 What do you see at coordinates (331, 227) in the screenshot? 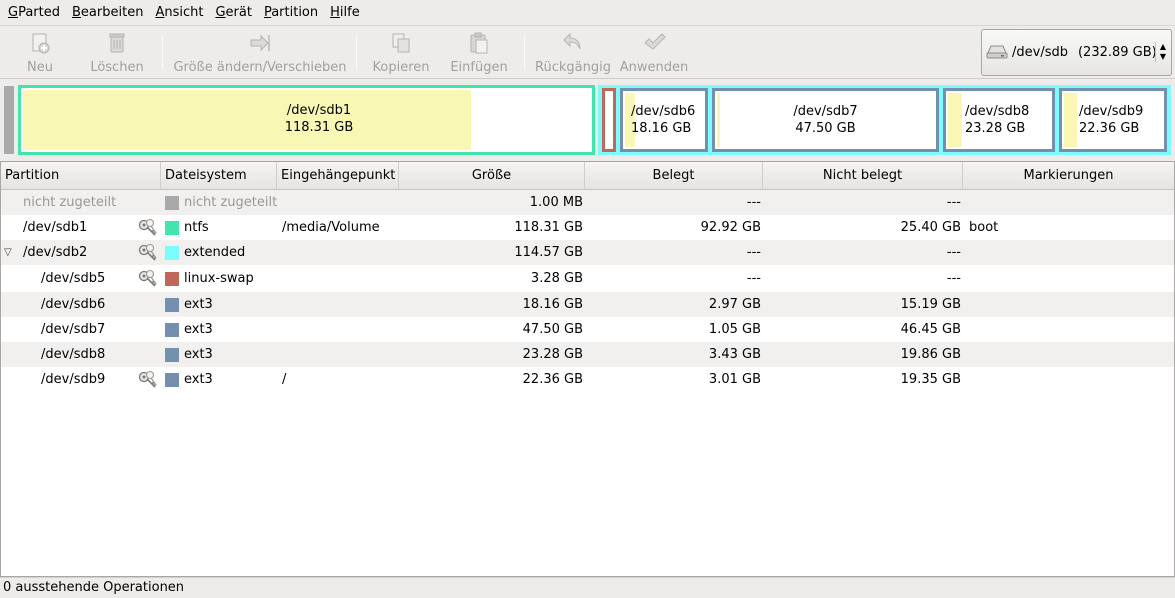
I see `cell-mountpoint: /media/Volume` at bounding box center [331, 227].